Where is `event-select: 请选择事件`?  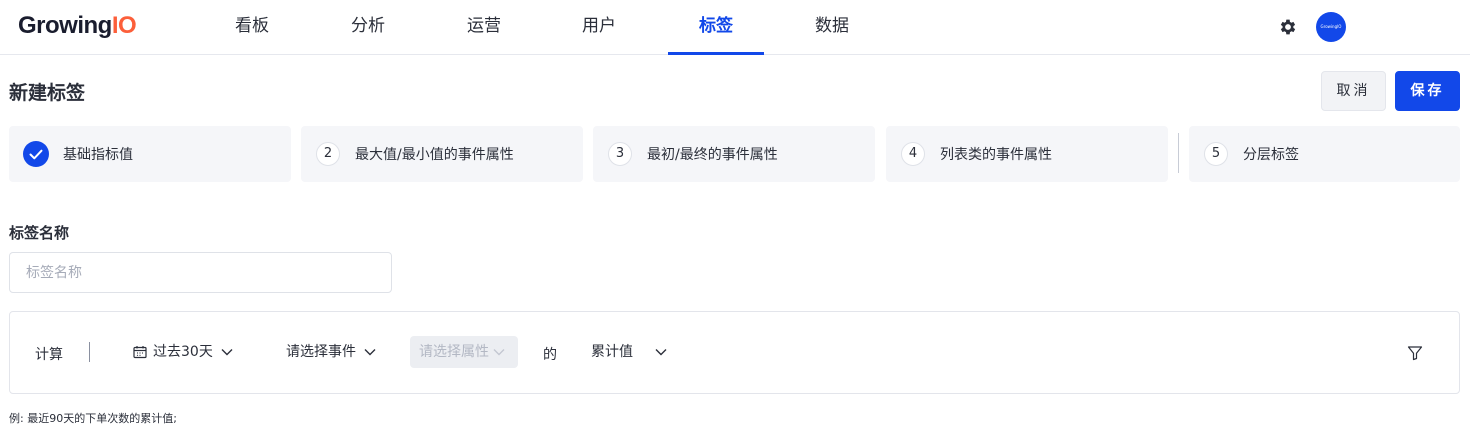 event-select: 请选择事件 is located at coordinates (331, 352).